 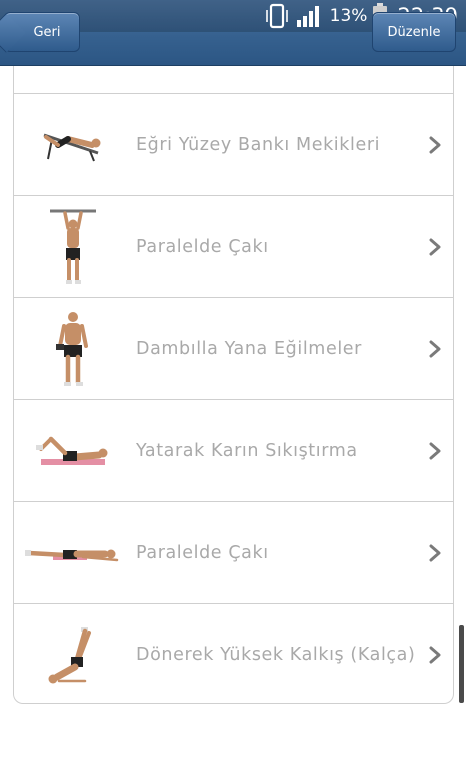 What do you see at coordinates (276, 655) in the screenshot?
I see `exercise-label: Dönerek Yüksek Kalkış (Kalça)` at bounding box center [276, 655].